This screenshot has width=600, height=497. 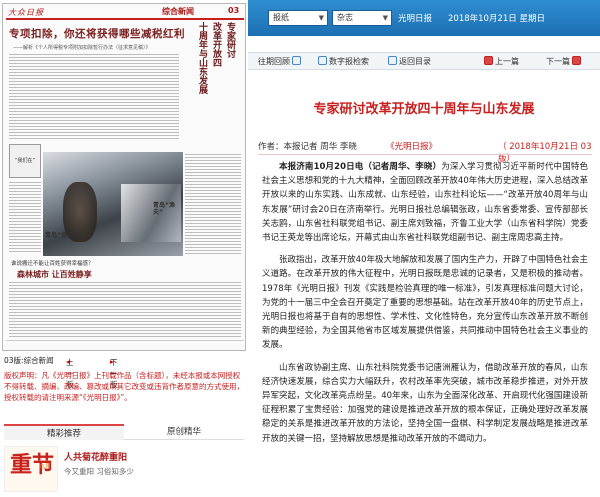 What do you see at coordinates (61, 372) in the screenshot?
I see `page-navigation: 03版:综合新闻 ◂ 上一版 下一版 ▸` at bounding box center [61, 372].